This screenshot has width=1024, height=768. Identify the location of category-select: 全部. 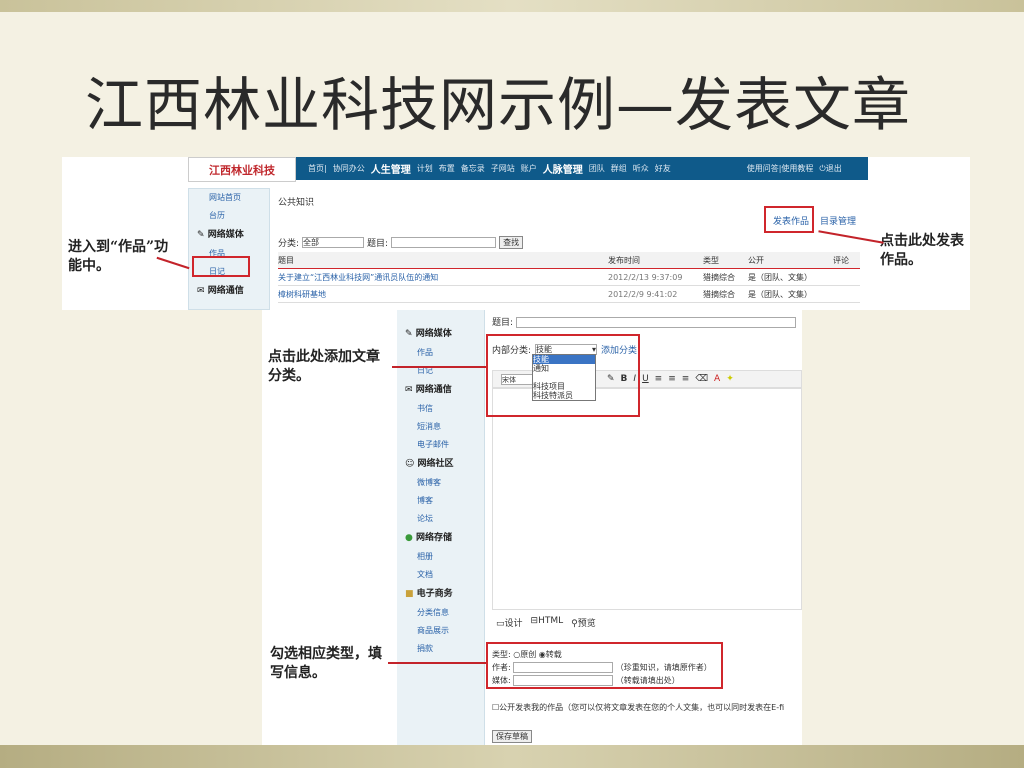
(333, 242).